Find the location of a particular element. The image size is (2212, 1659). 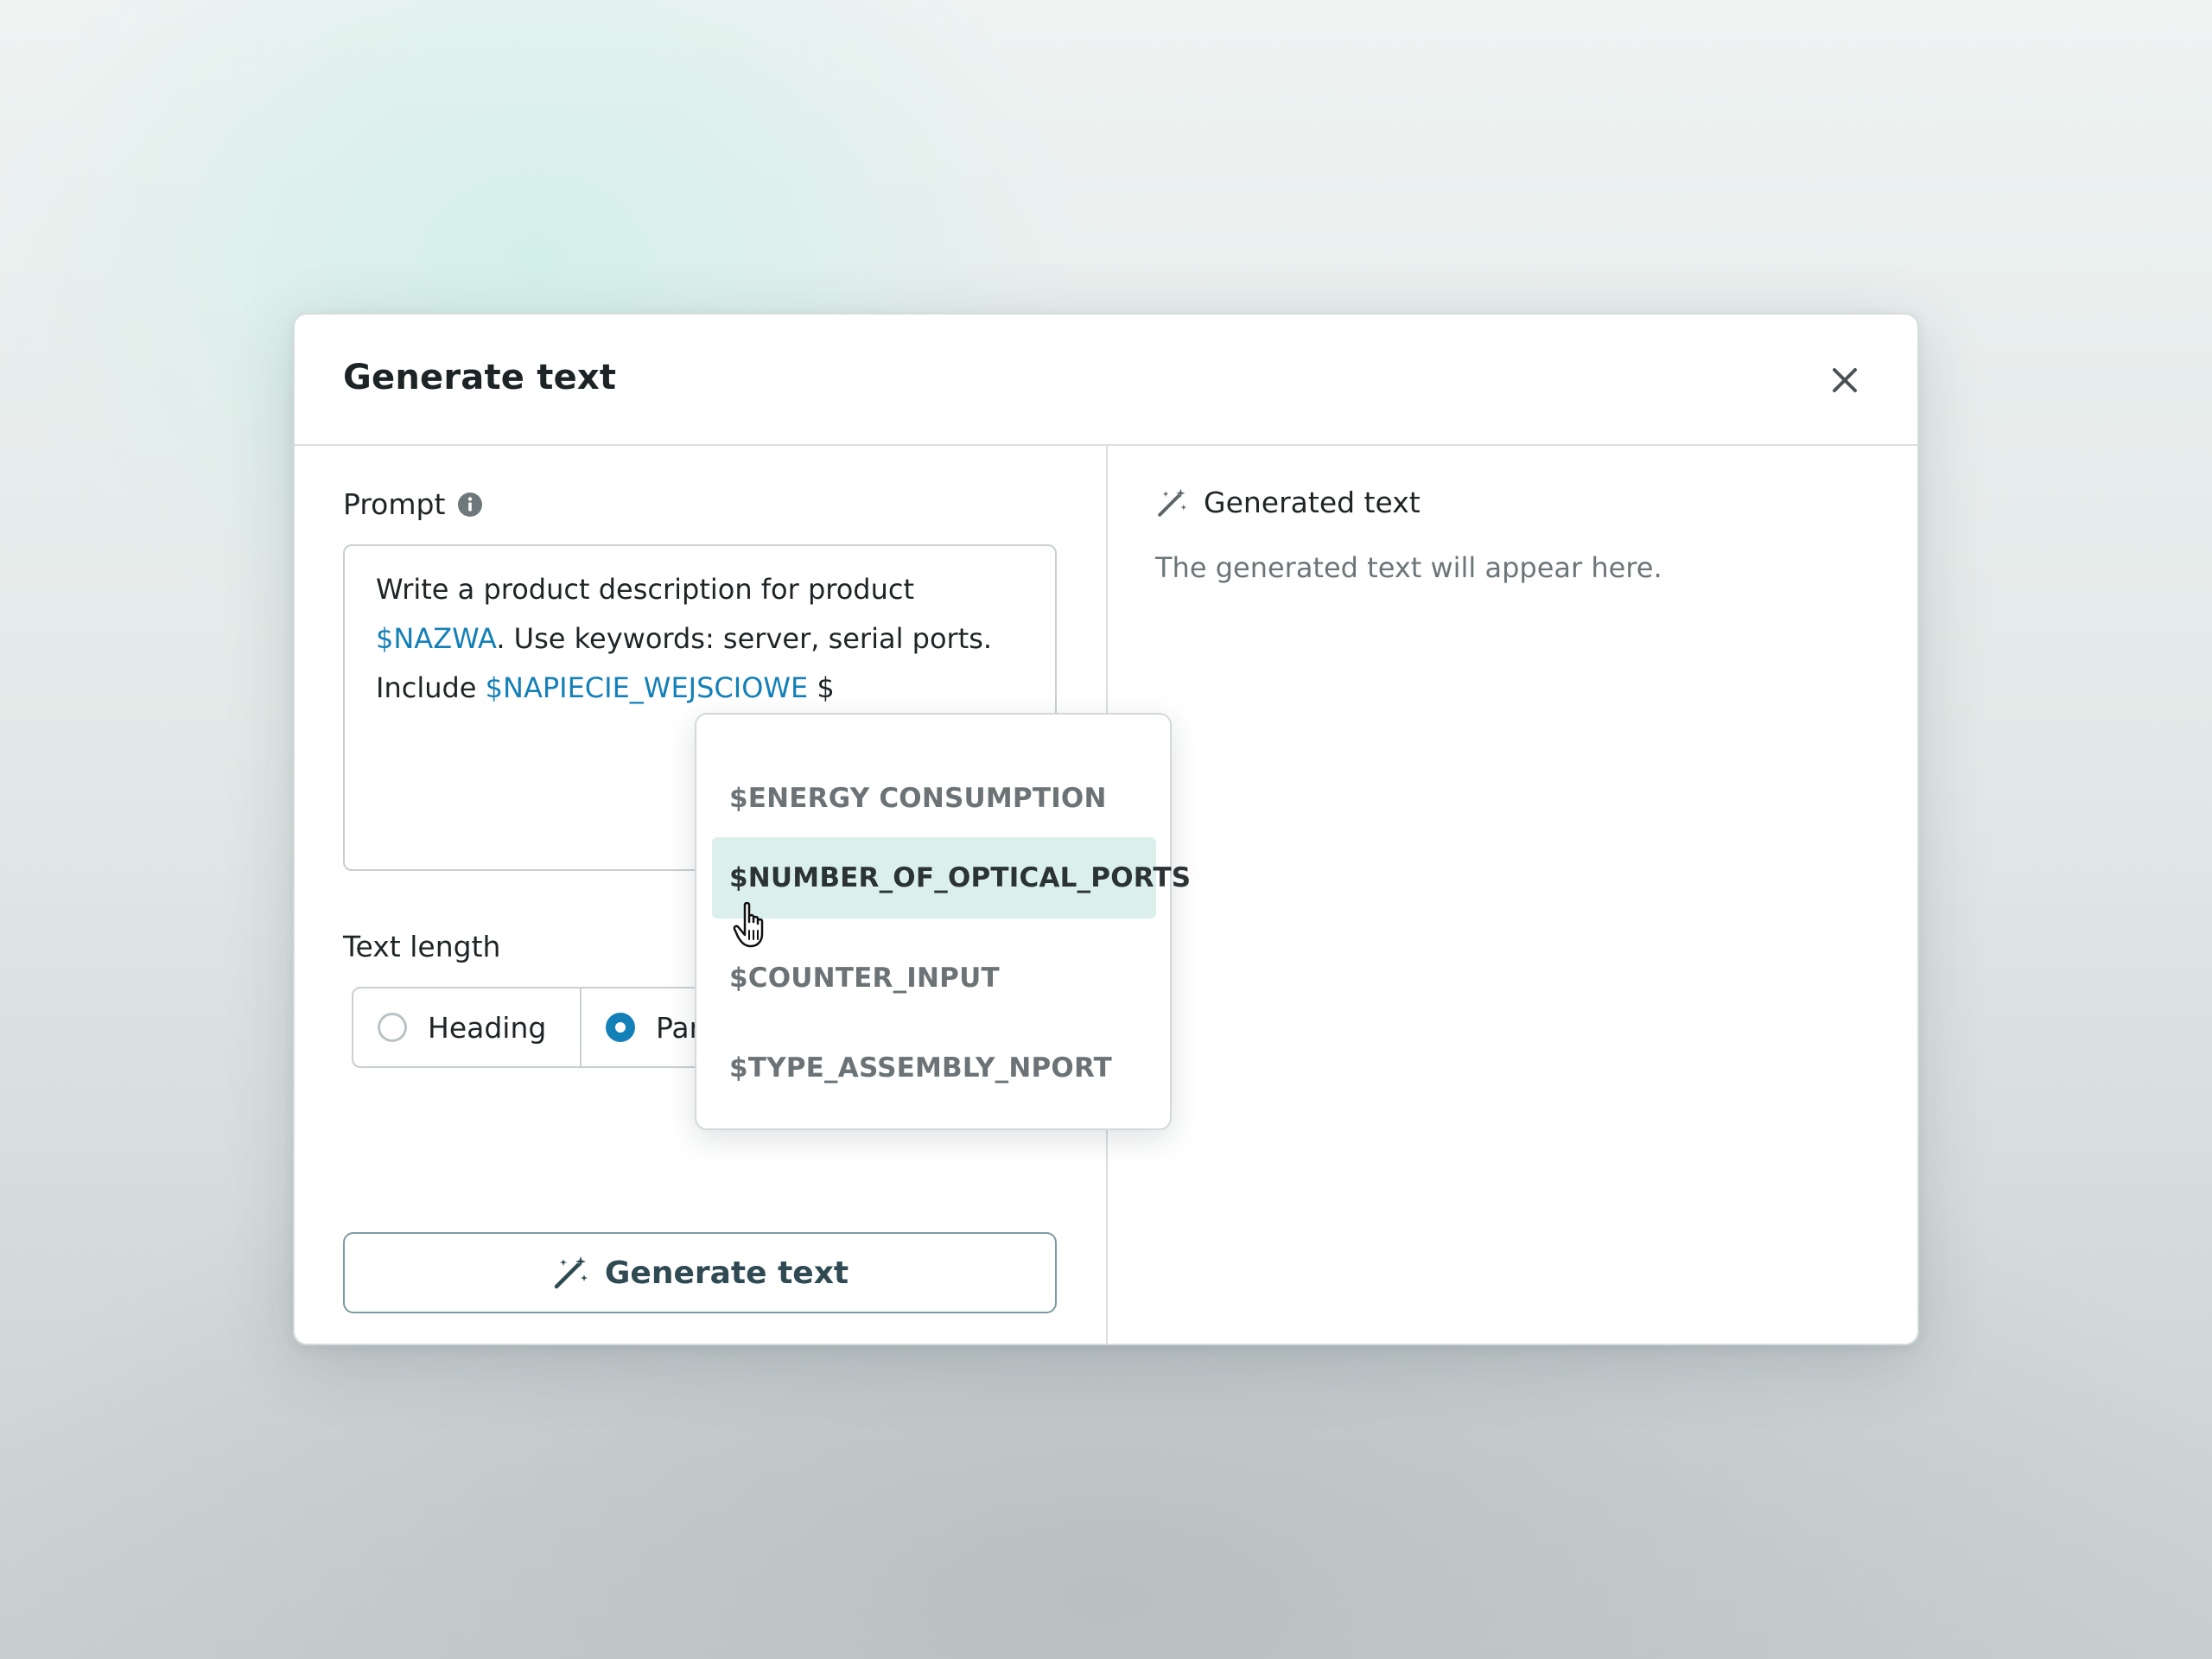

close-button is located at coordinates (1845, 380).